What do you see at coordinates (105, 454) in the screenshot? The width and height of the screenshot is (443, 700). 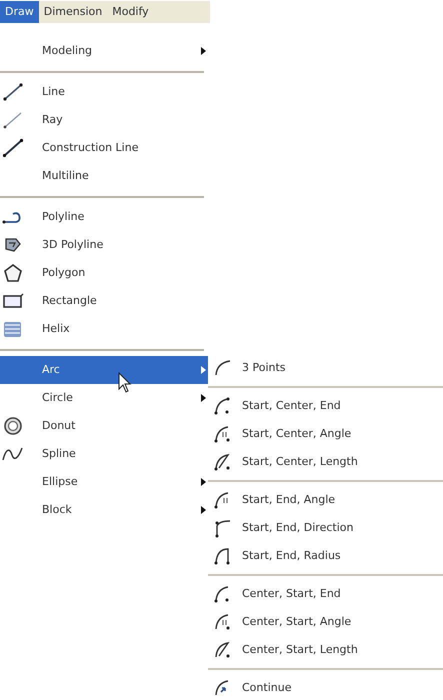 I see `menu-item: Spline` at bounding box center [105, 454].